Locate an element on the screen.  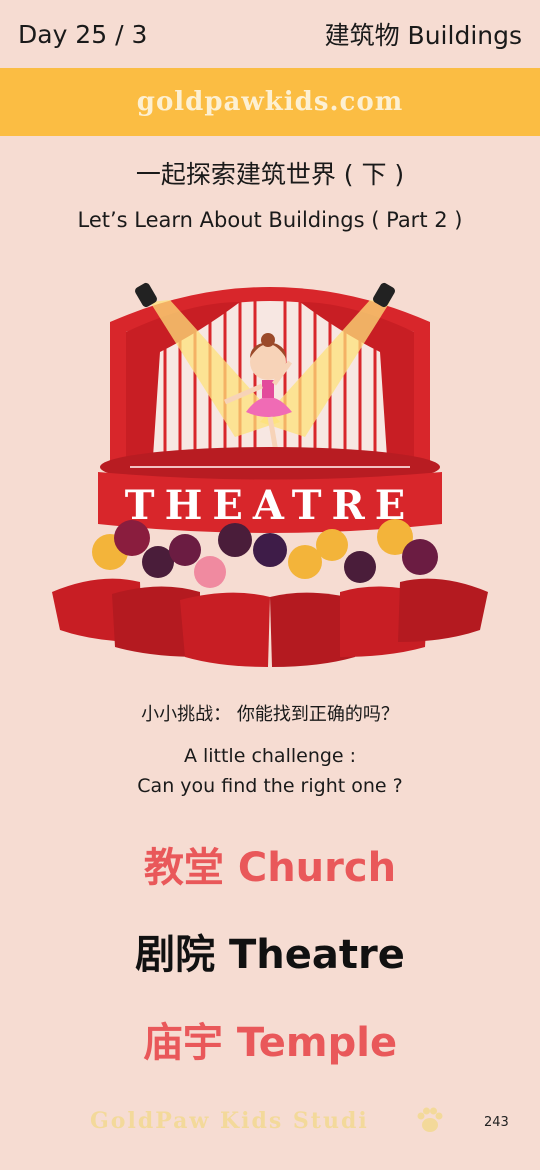
audience-seats is located at coordinates (270, 622).